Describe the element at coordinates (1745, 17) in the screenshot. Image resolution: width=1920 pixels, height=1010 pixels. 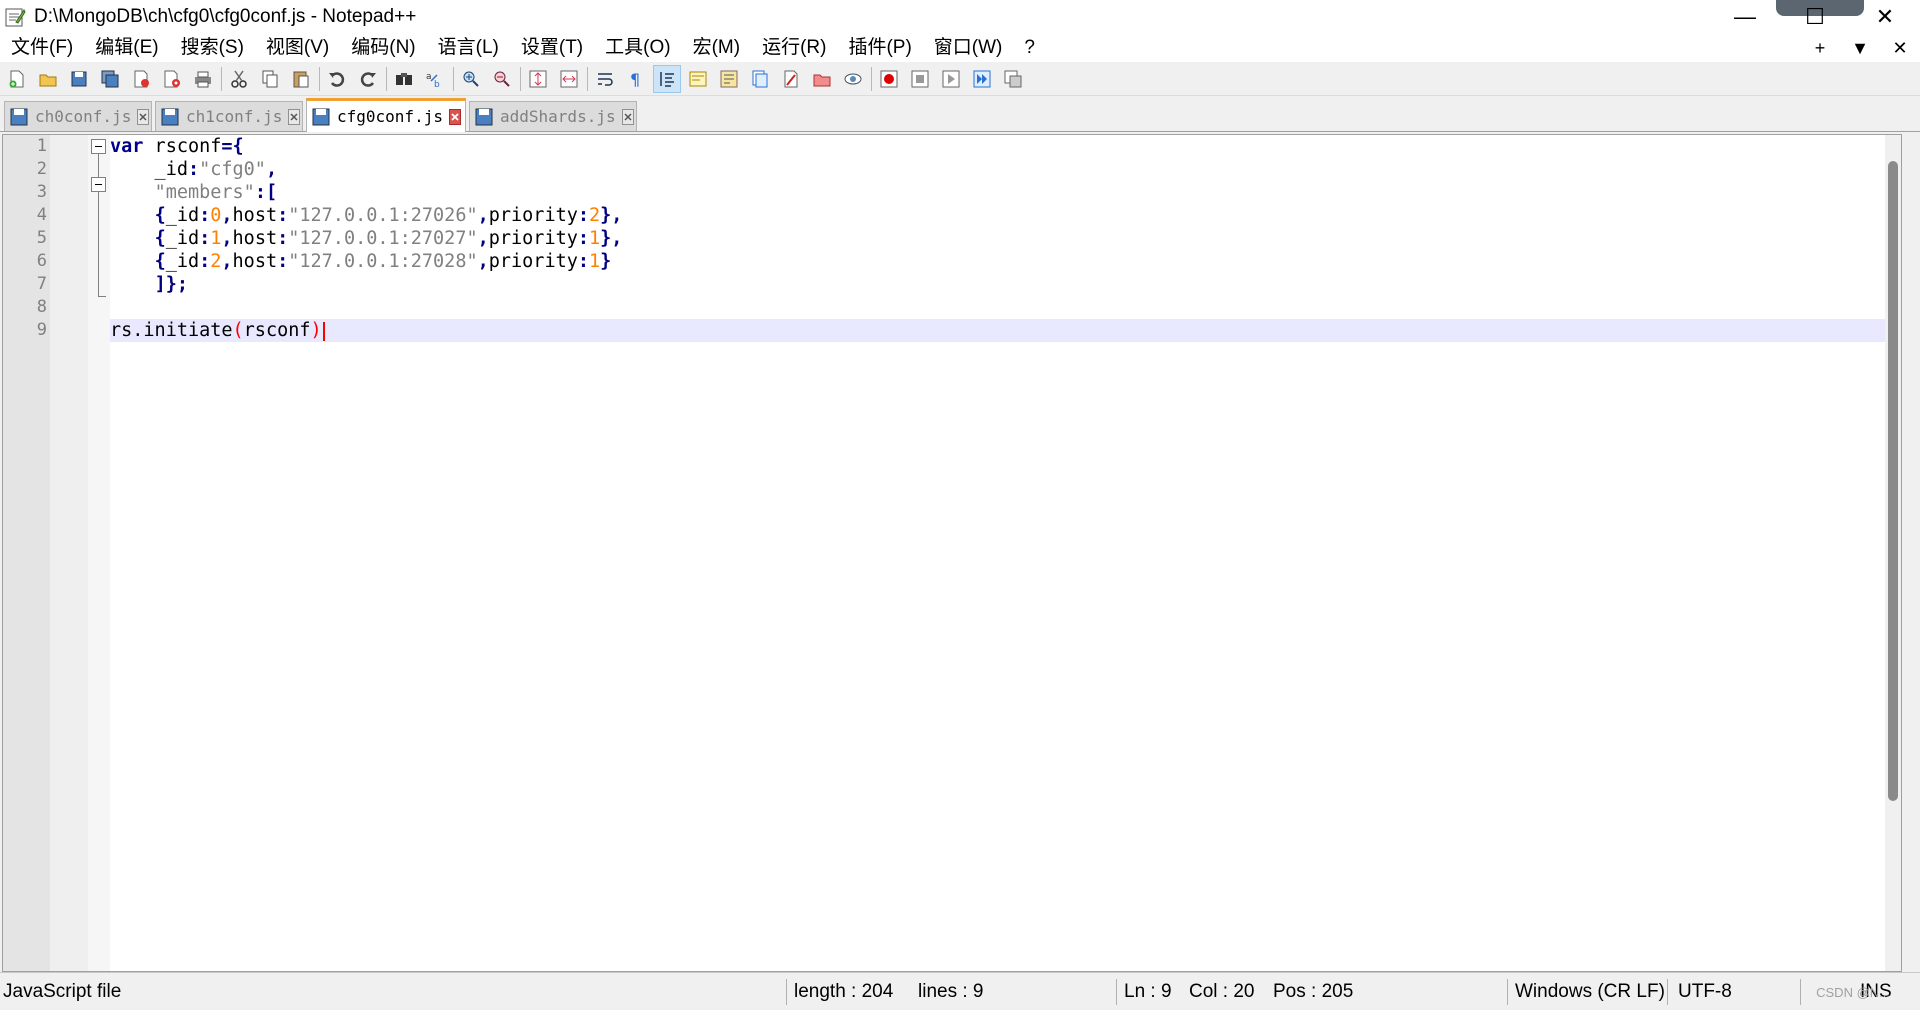
I see `minimize-button: —` at that location.